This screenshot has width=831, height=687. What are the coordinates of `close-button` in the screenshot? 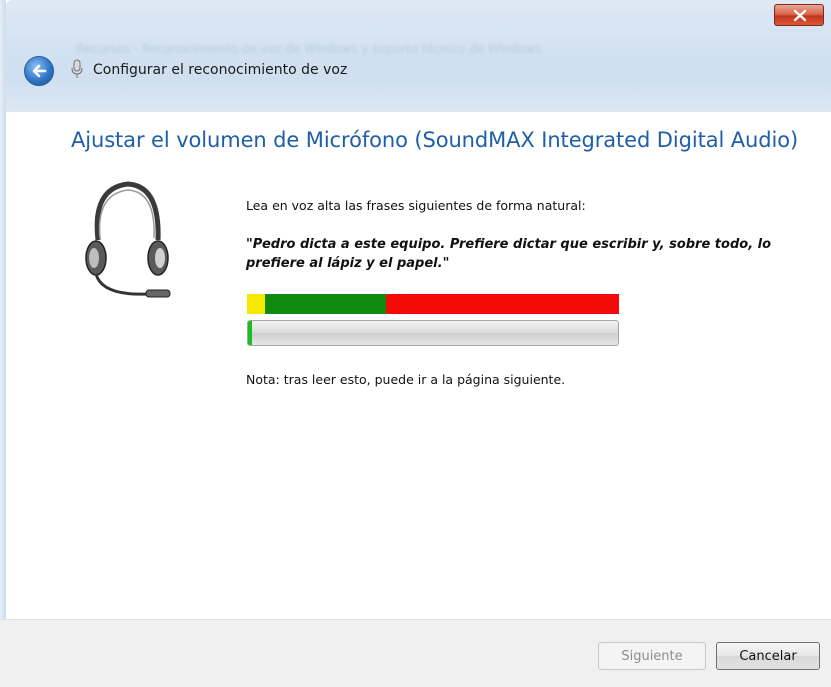 It's located at (799, 15).